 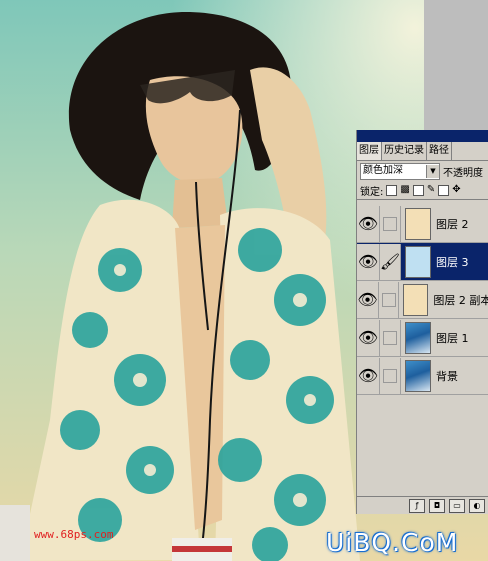 I want to click on lock-row: 锁定: ▩ ✎ ✥, so click(x=422, y=190).